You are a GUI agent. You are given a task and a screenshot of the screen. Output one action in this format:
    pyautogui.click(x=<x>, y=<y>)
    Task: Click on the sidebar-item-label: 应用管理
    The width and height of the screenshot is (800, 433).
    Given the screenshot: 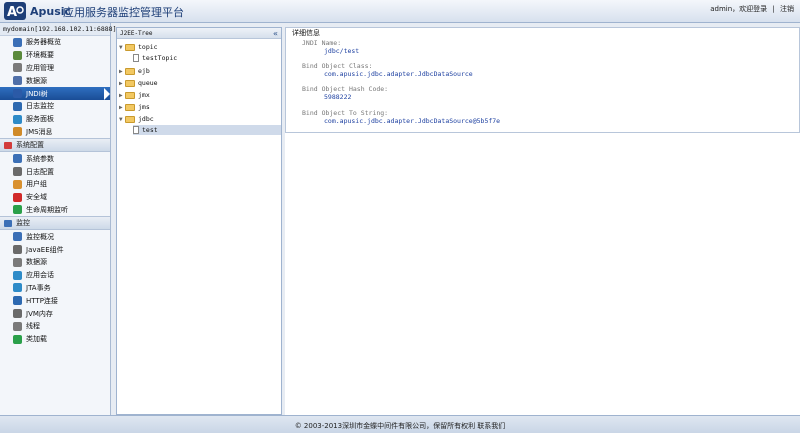 What is the action you would take?
    pyautogui.click(x=40, y=67)
    